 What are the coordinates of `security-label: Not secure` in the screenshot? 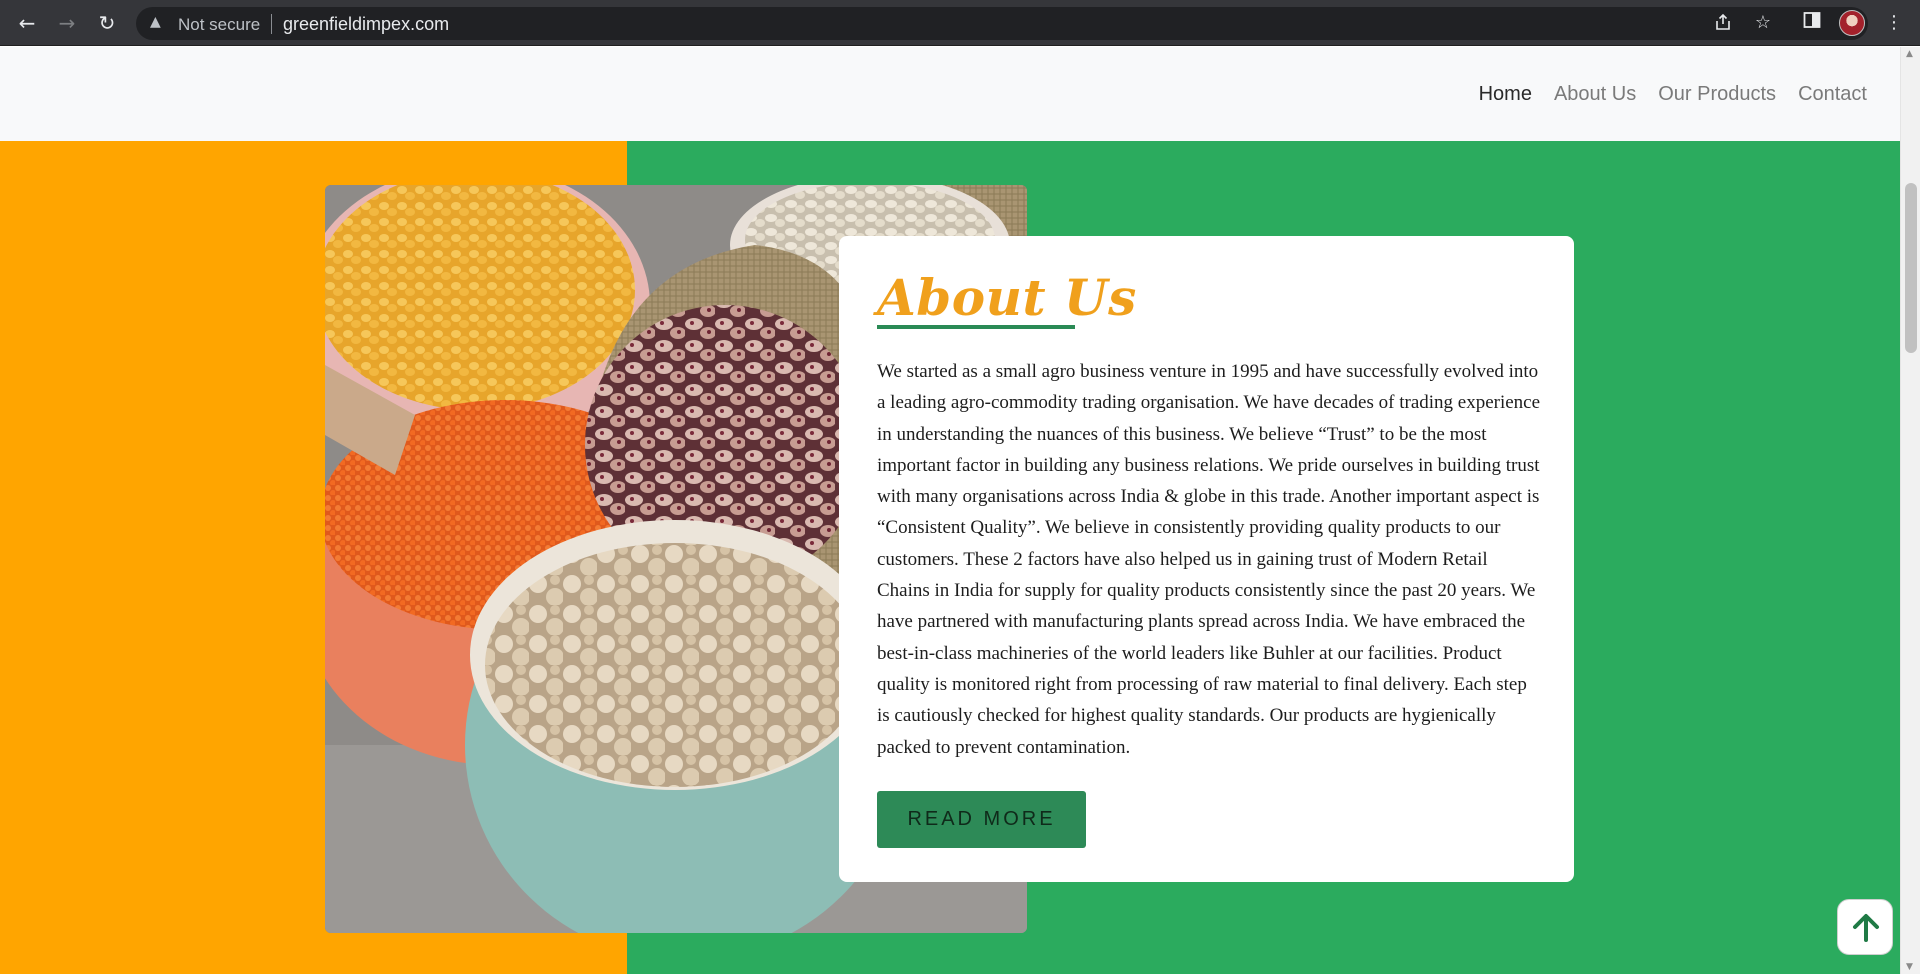 It's located at (219, 25).